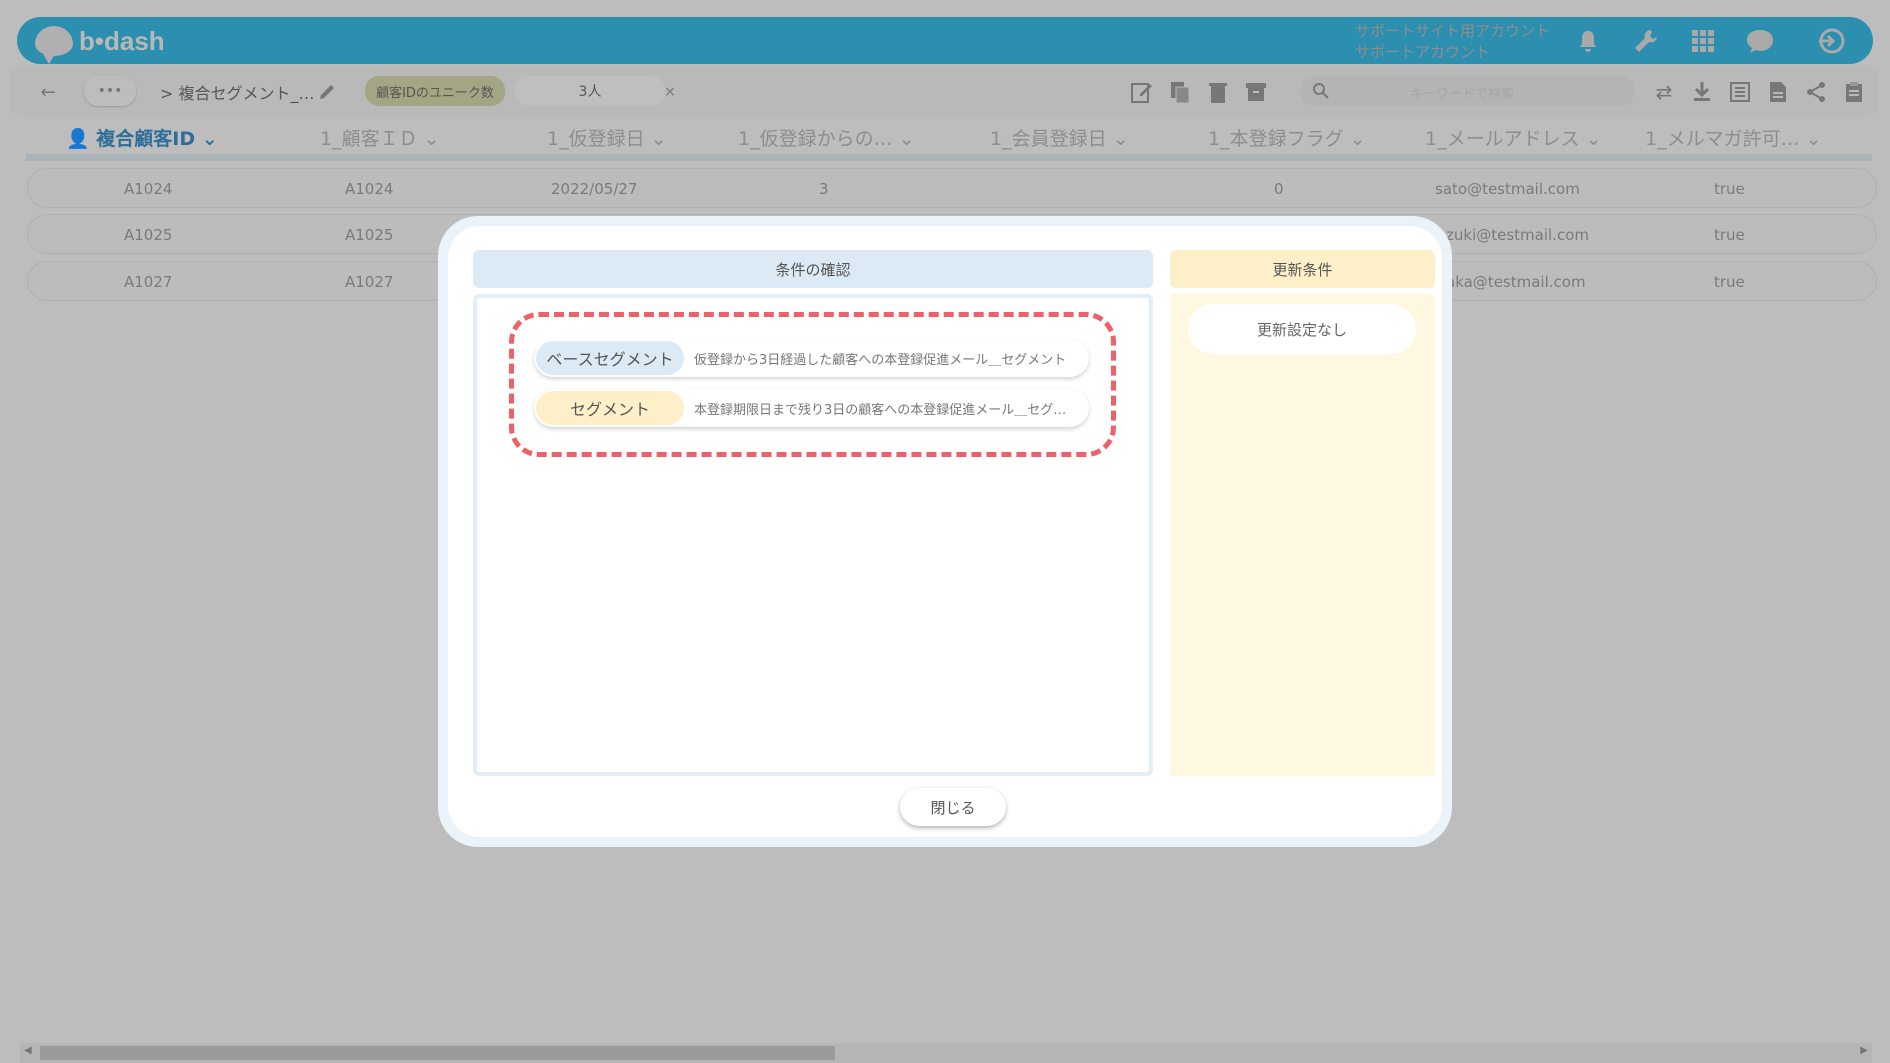  What do you see at coordinates (110, 91) in the screenshot?
I see `more-button: •••` at bounding box center [110, 91].